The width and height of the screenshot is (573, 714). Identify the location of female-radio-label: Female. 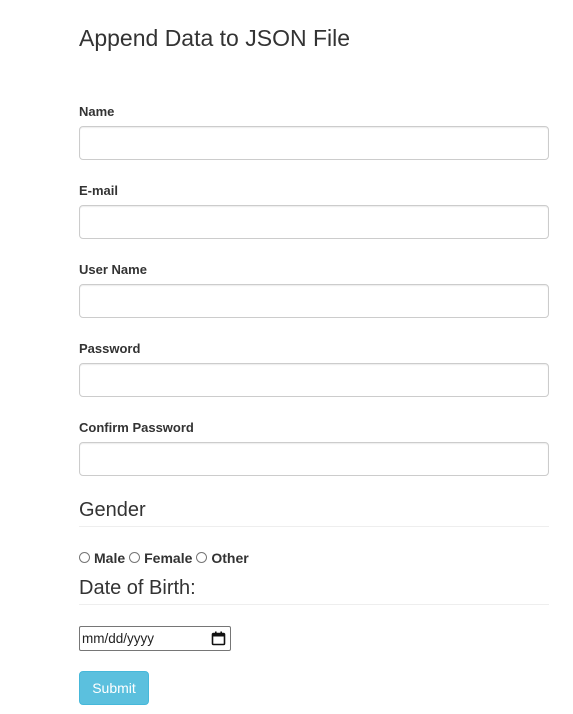
(168, 558).